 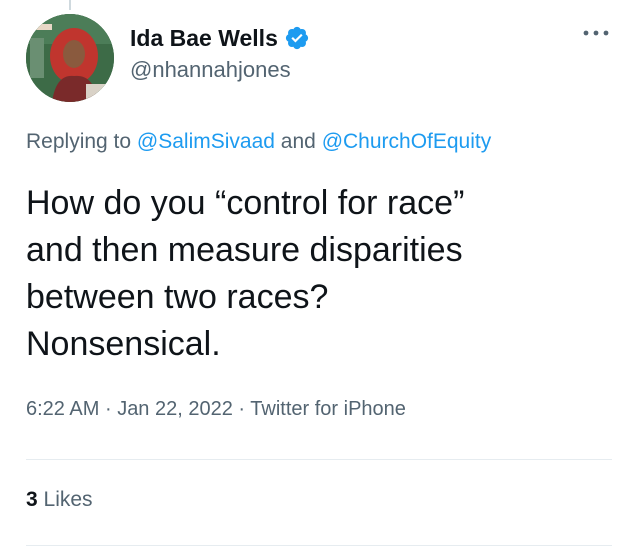 What do you see at coordinates (79, 141) in the screenshot?
I see `replying-to-label: Replying to` at bounding box center [79, 141].